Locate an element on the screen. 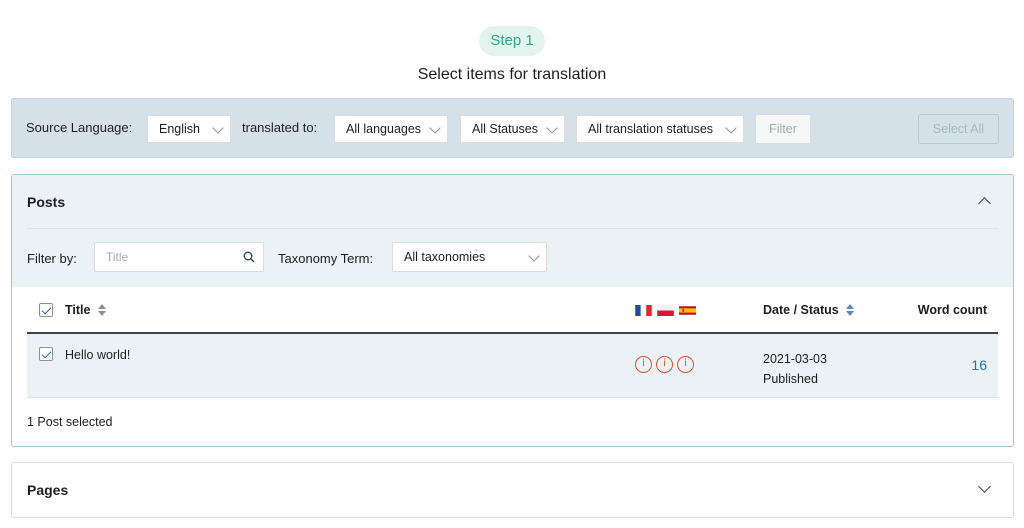 The width and height of the screenshot is (1024, 528). filter-button: Filter is located at coordinates (783, 129).